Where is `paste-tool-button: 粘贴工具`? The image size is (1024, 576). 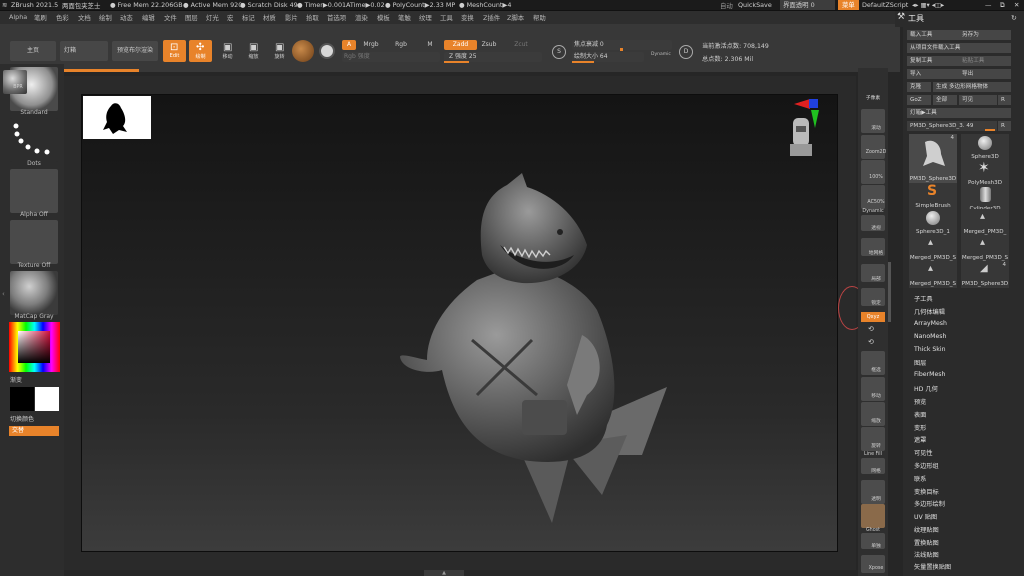 paste-tool-button: 粘贴工具 is located at coordinates (985, 61).